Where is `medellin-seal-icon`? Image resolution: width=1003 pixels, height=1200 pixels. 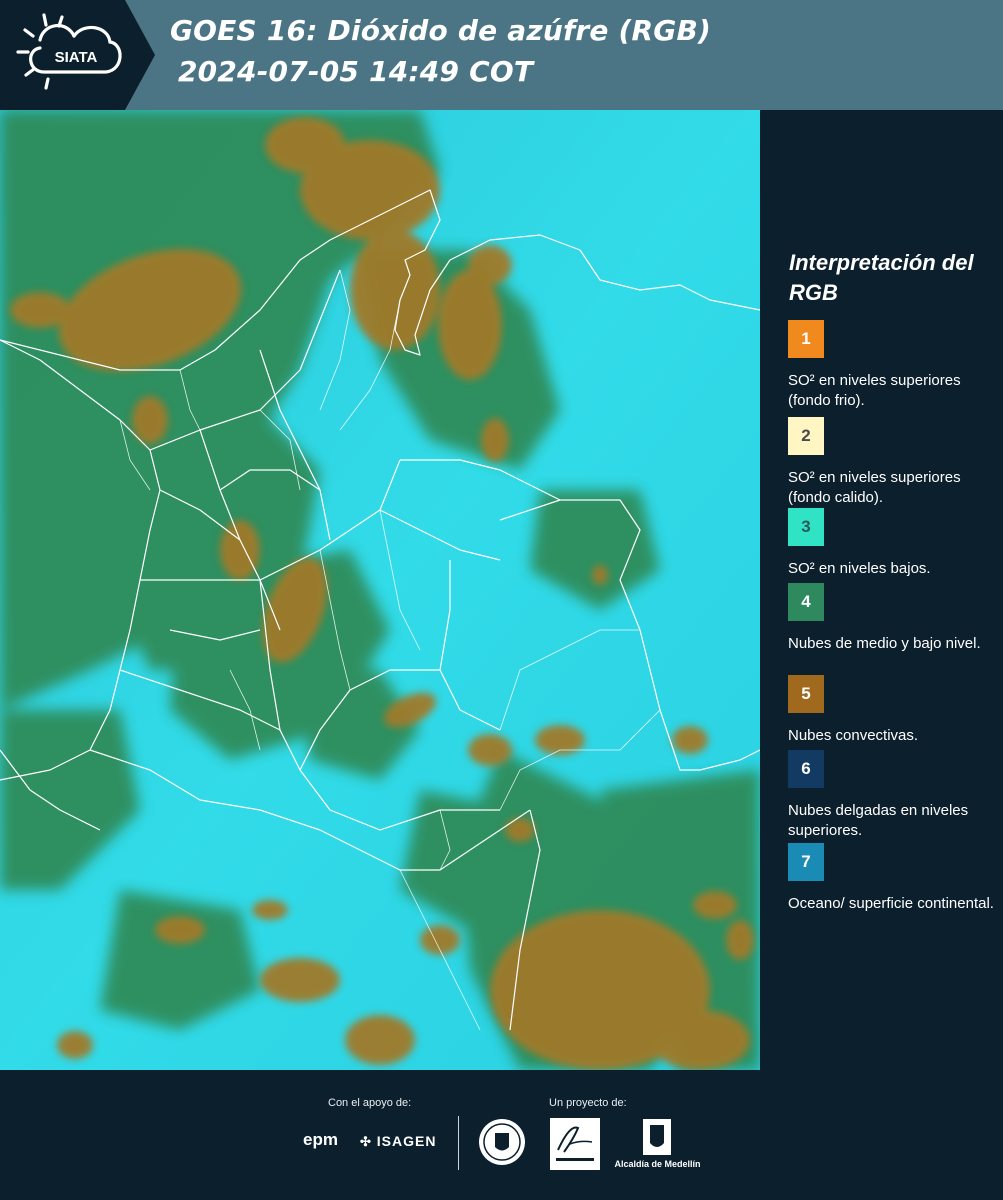 medellin-seal-icon is located at coordinates (502, 1142).